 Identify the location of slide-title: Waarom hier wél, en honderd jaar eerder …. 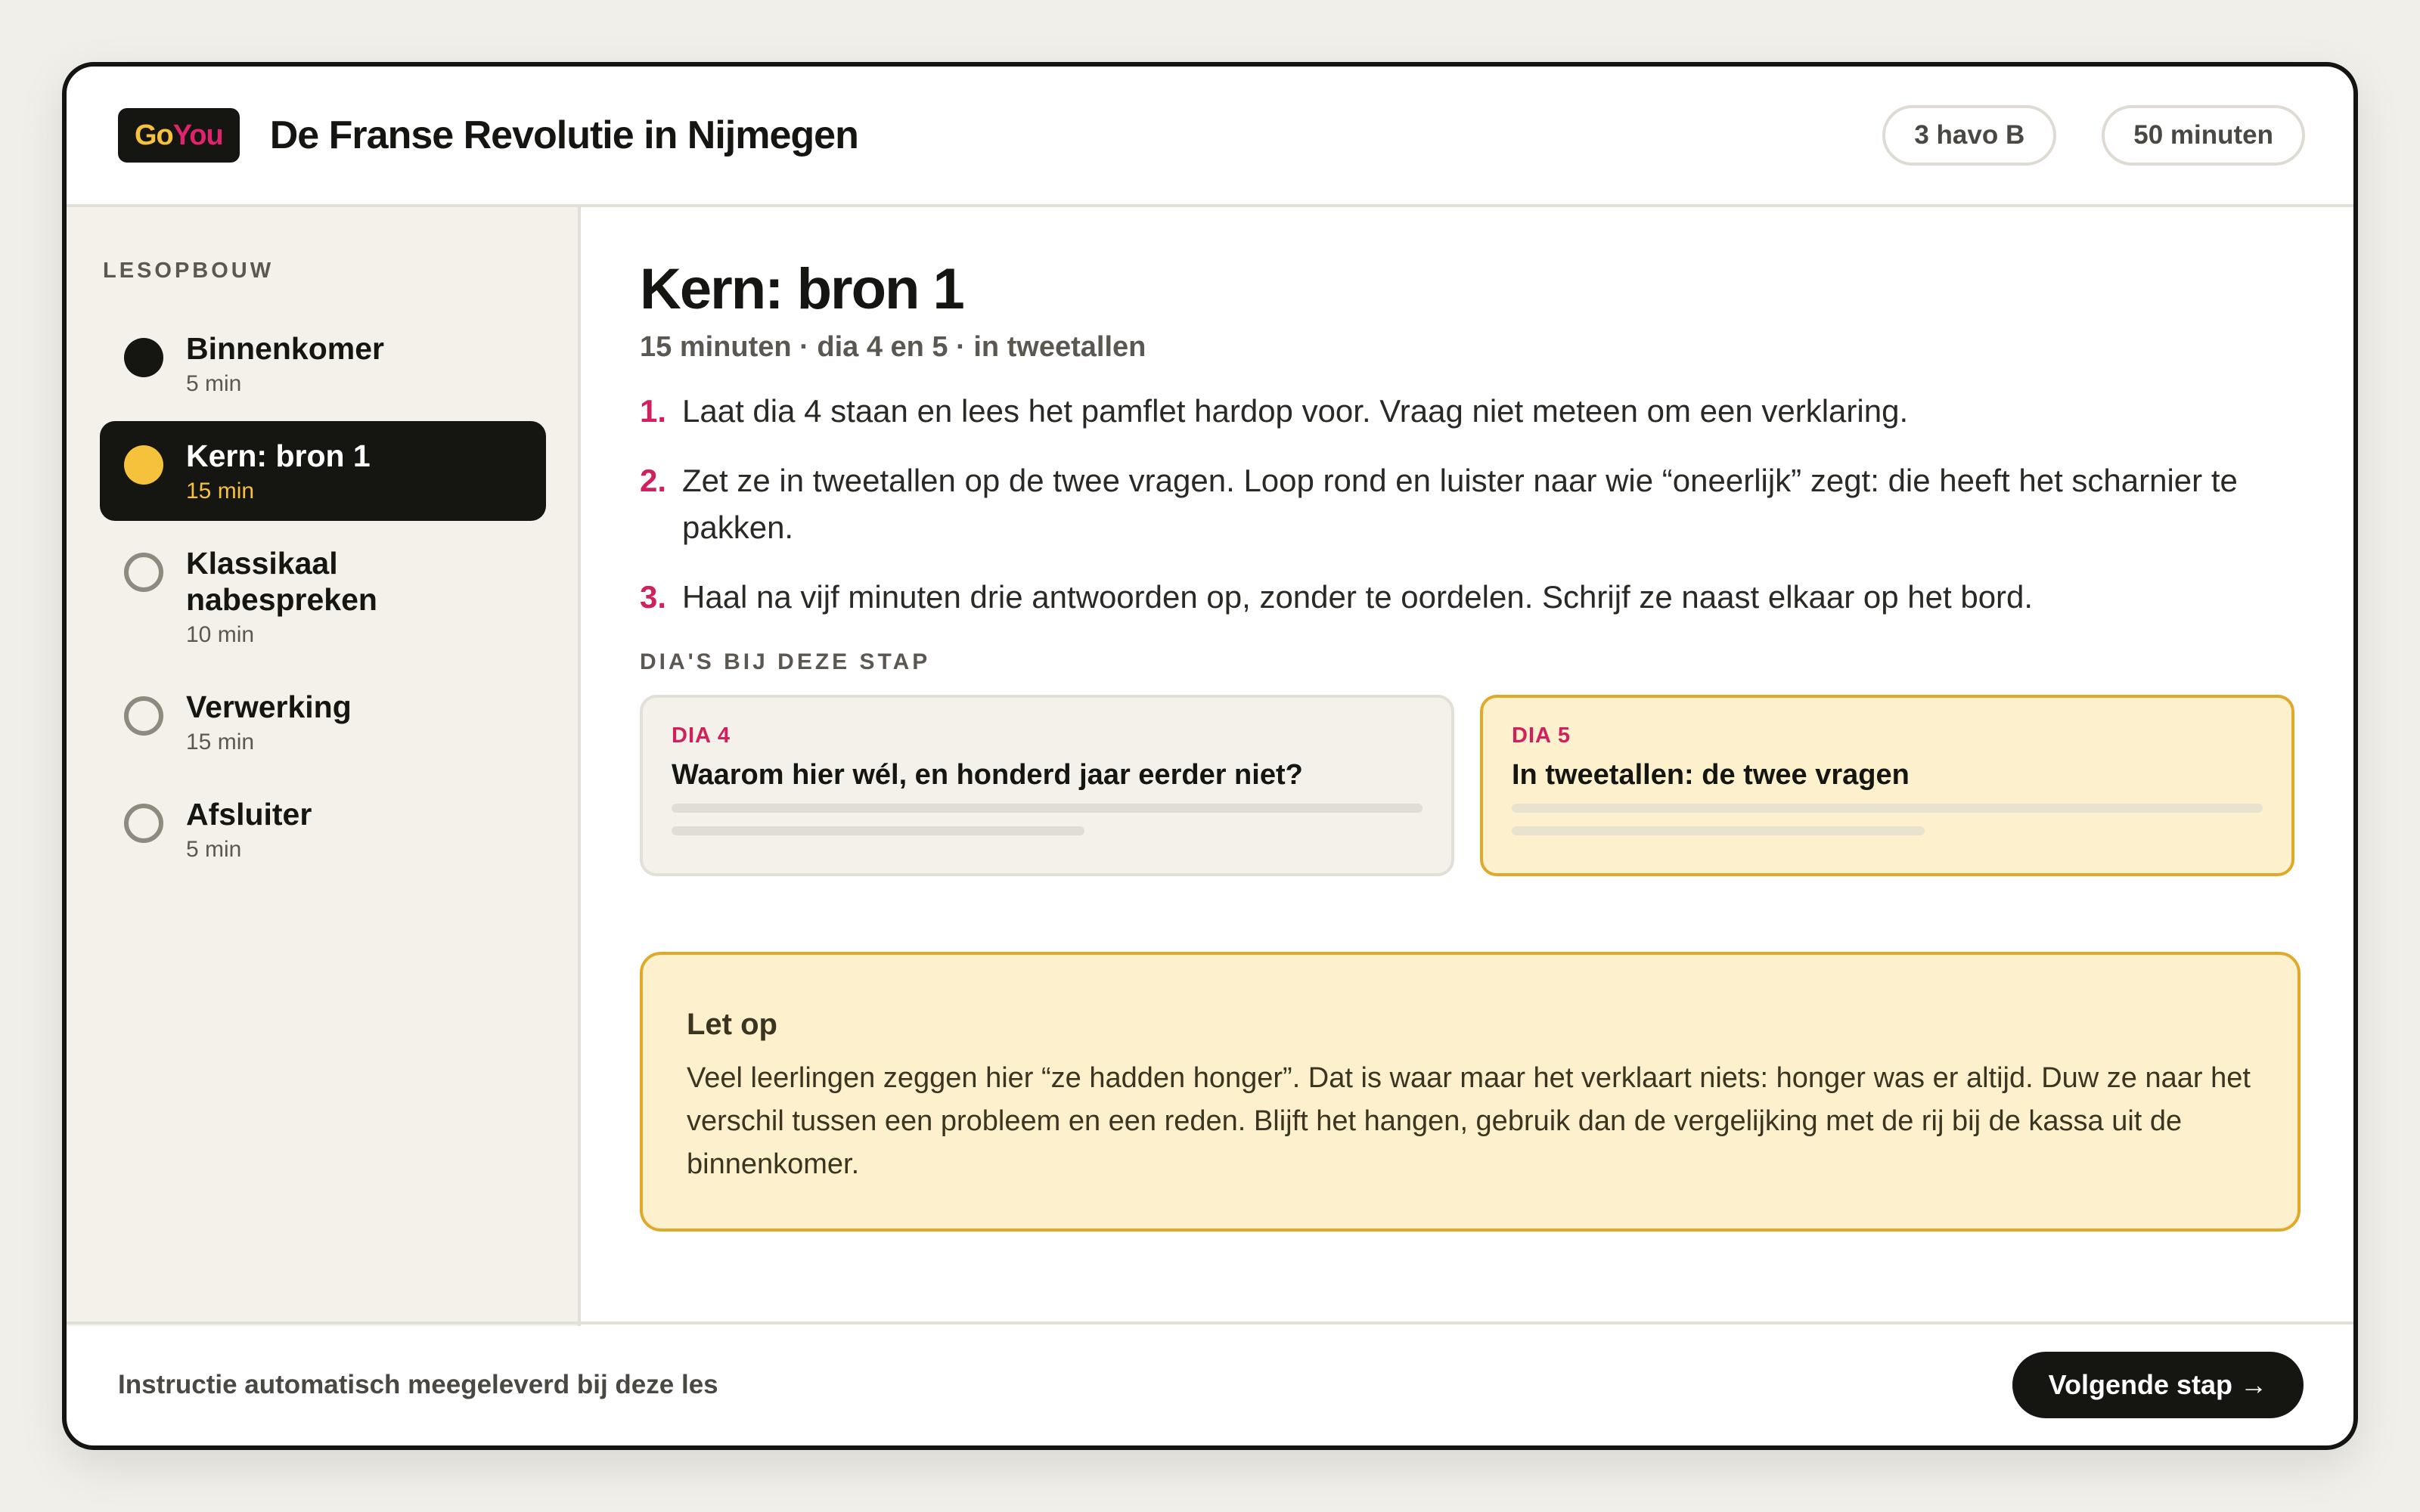
(987, 775).